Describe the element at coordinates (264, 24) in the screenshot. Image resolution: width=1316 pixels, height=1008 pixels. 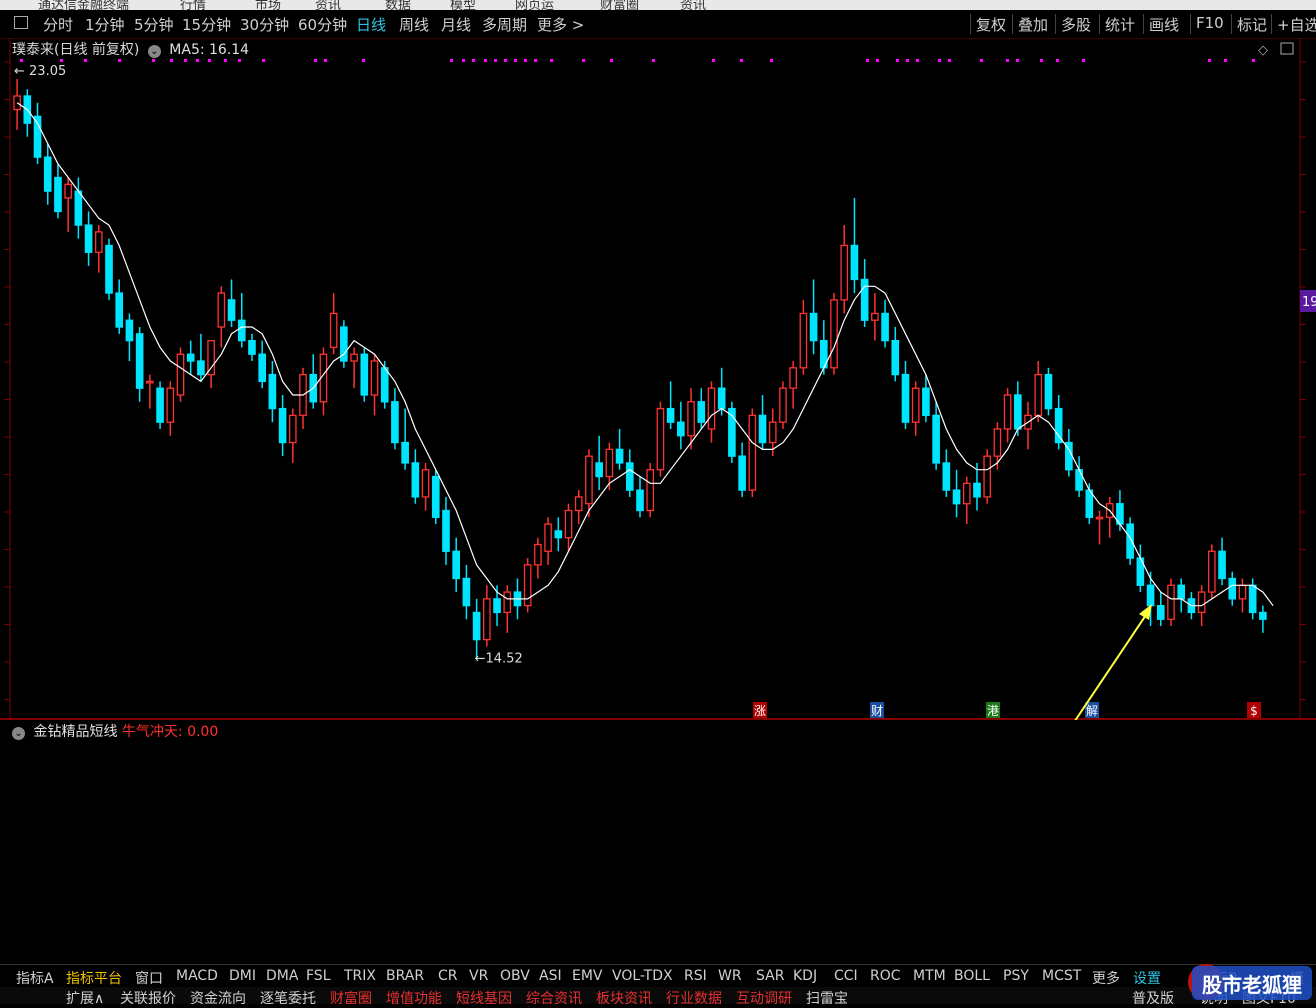
I see `period-tab: 30分钟` at that location.